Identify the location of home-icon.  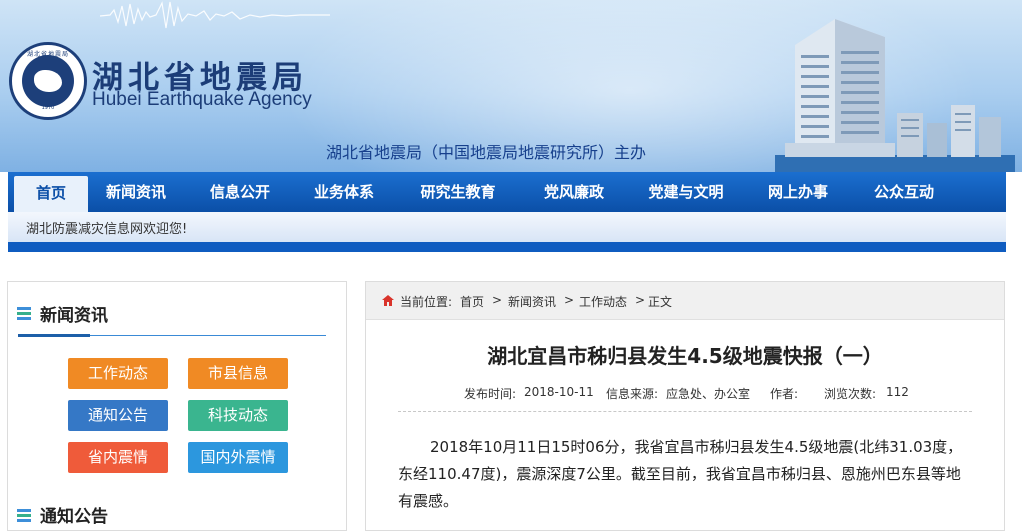
(388, 300).